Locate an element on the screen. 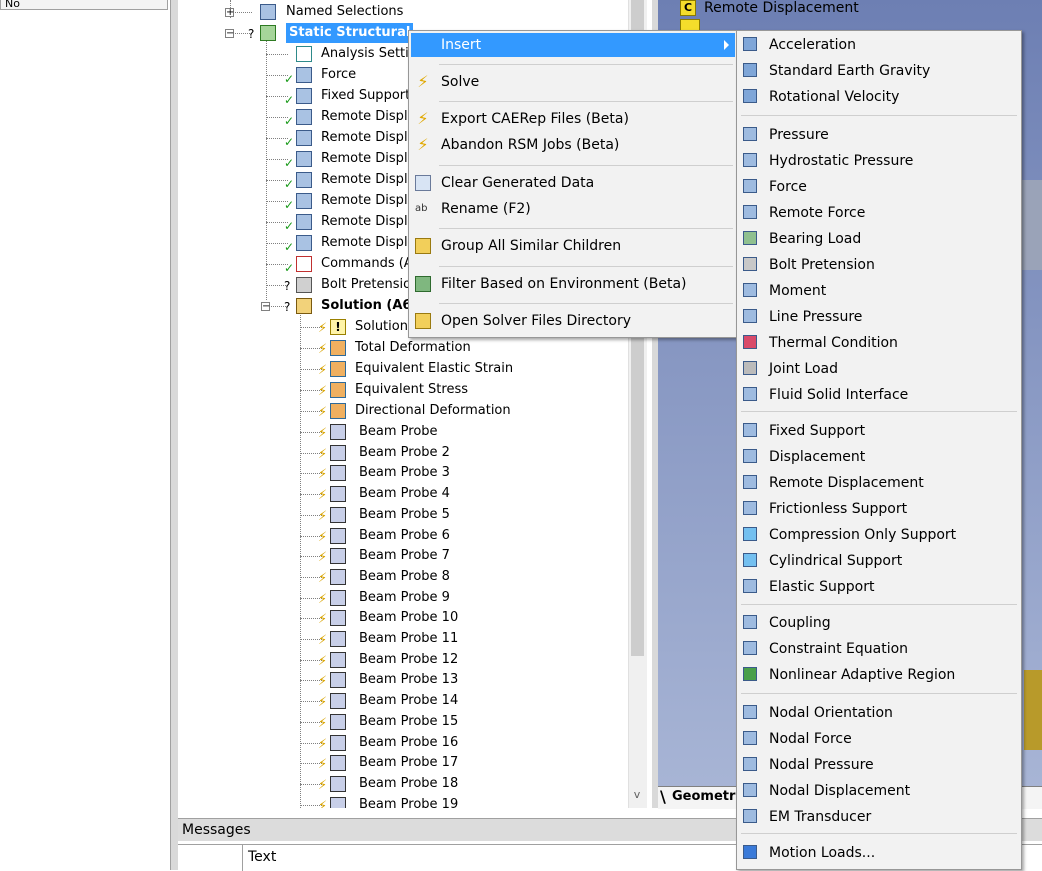 The image size is (1042, 871). tree-node: ⚡ Beam Probe 2 is located at coordinates (403, 453).